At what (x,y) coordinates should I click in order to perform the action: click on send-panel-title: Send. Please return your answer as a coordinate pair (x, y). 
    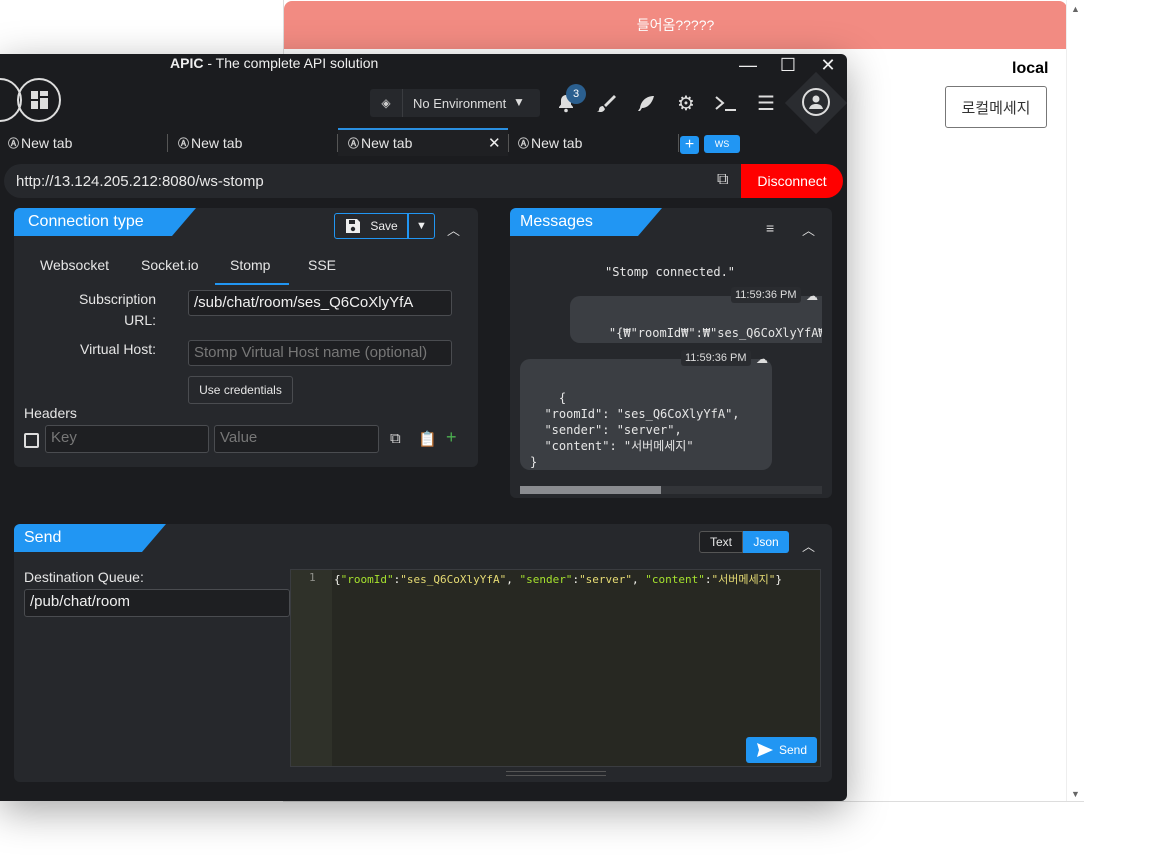
    Looking at the image, I should click on (90, 538).